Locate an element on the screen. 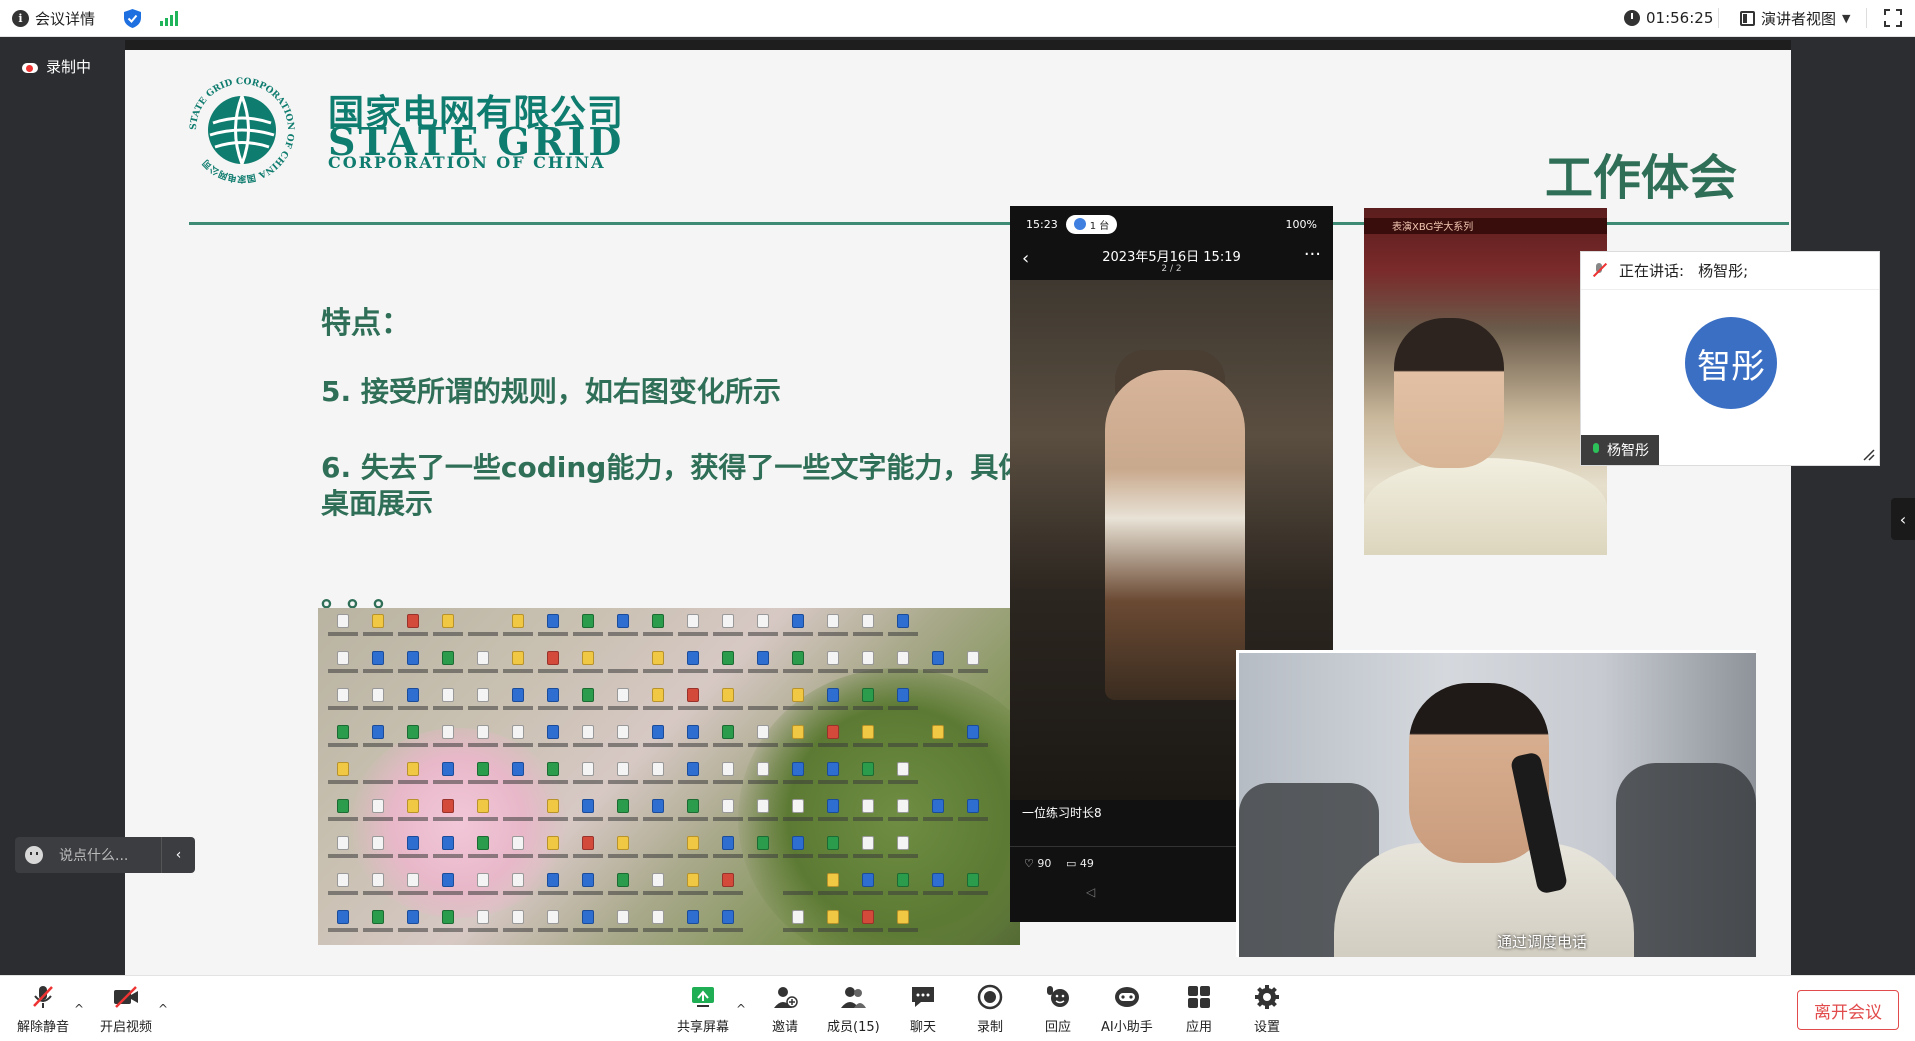 This screenshot has height=1041, width=1915. recording-indicator: 录制中 is located at coordinates (56, 66).